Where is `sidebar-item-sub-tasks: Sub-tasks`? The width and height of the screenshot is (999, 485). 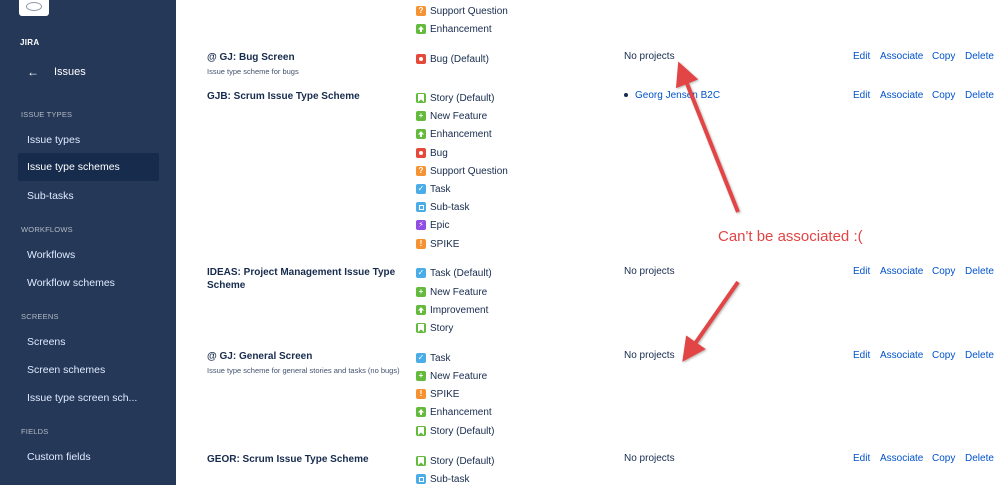
sidebar-item-sub-tasks: Sub-tasks is located at coordinates (88, 196).